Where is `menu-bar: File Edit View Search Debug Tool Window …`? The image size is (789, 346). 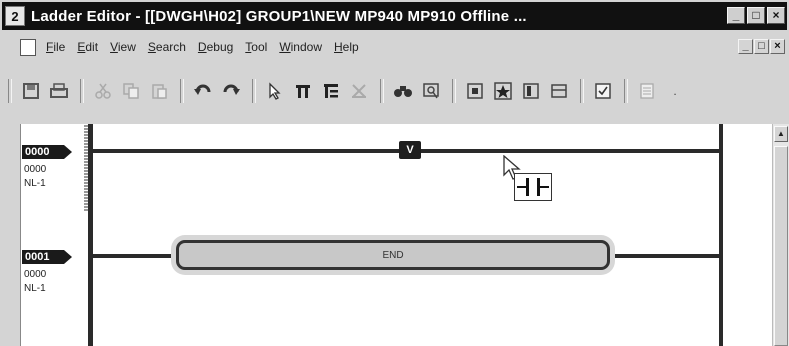 menu-bar: File Edit View Search Debug Tool Window … is located at coordinates (394, 47).